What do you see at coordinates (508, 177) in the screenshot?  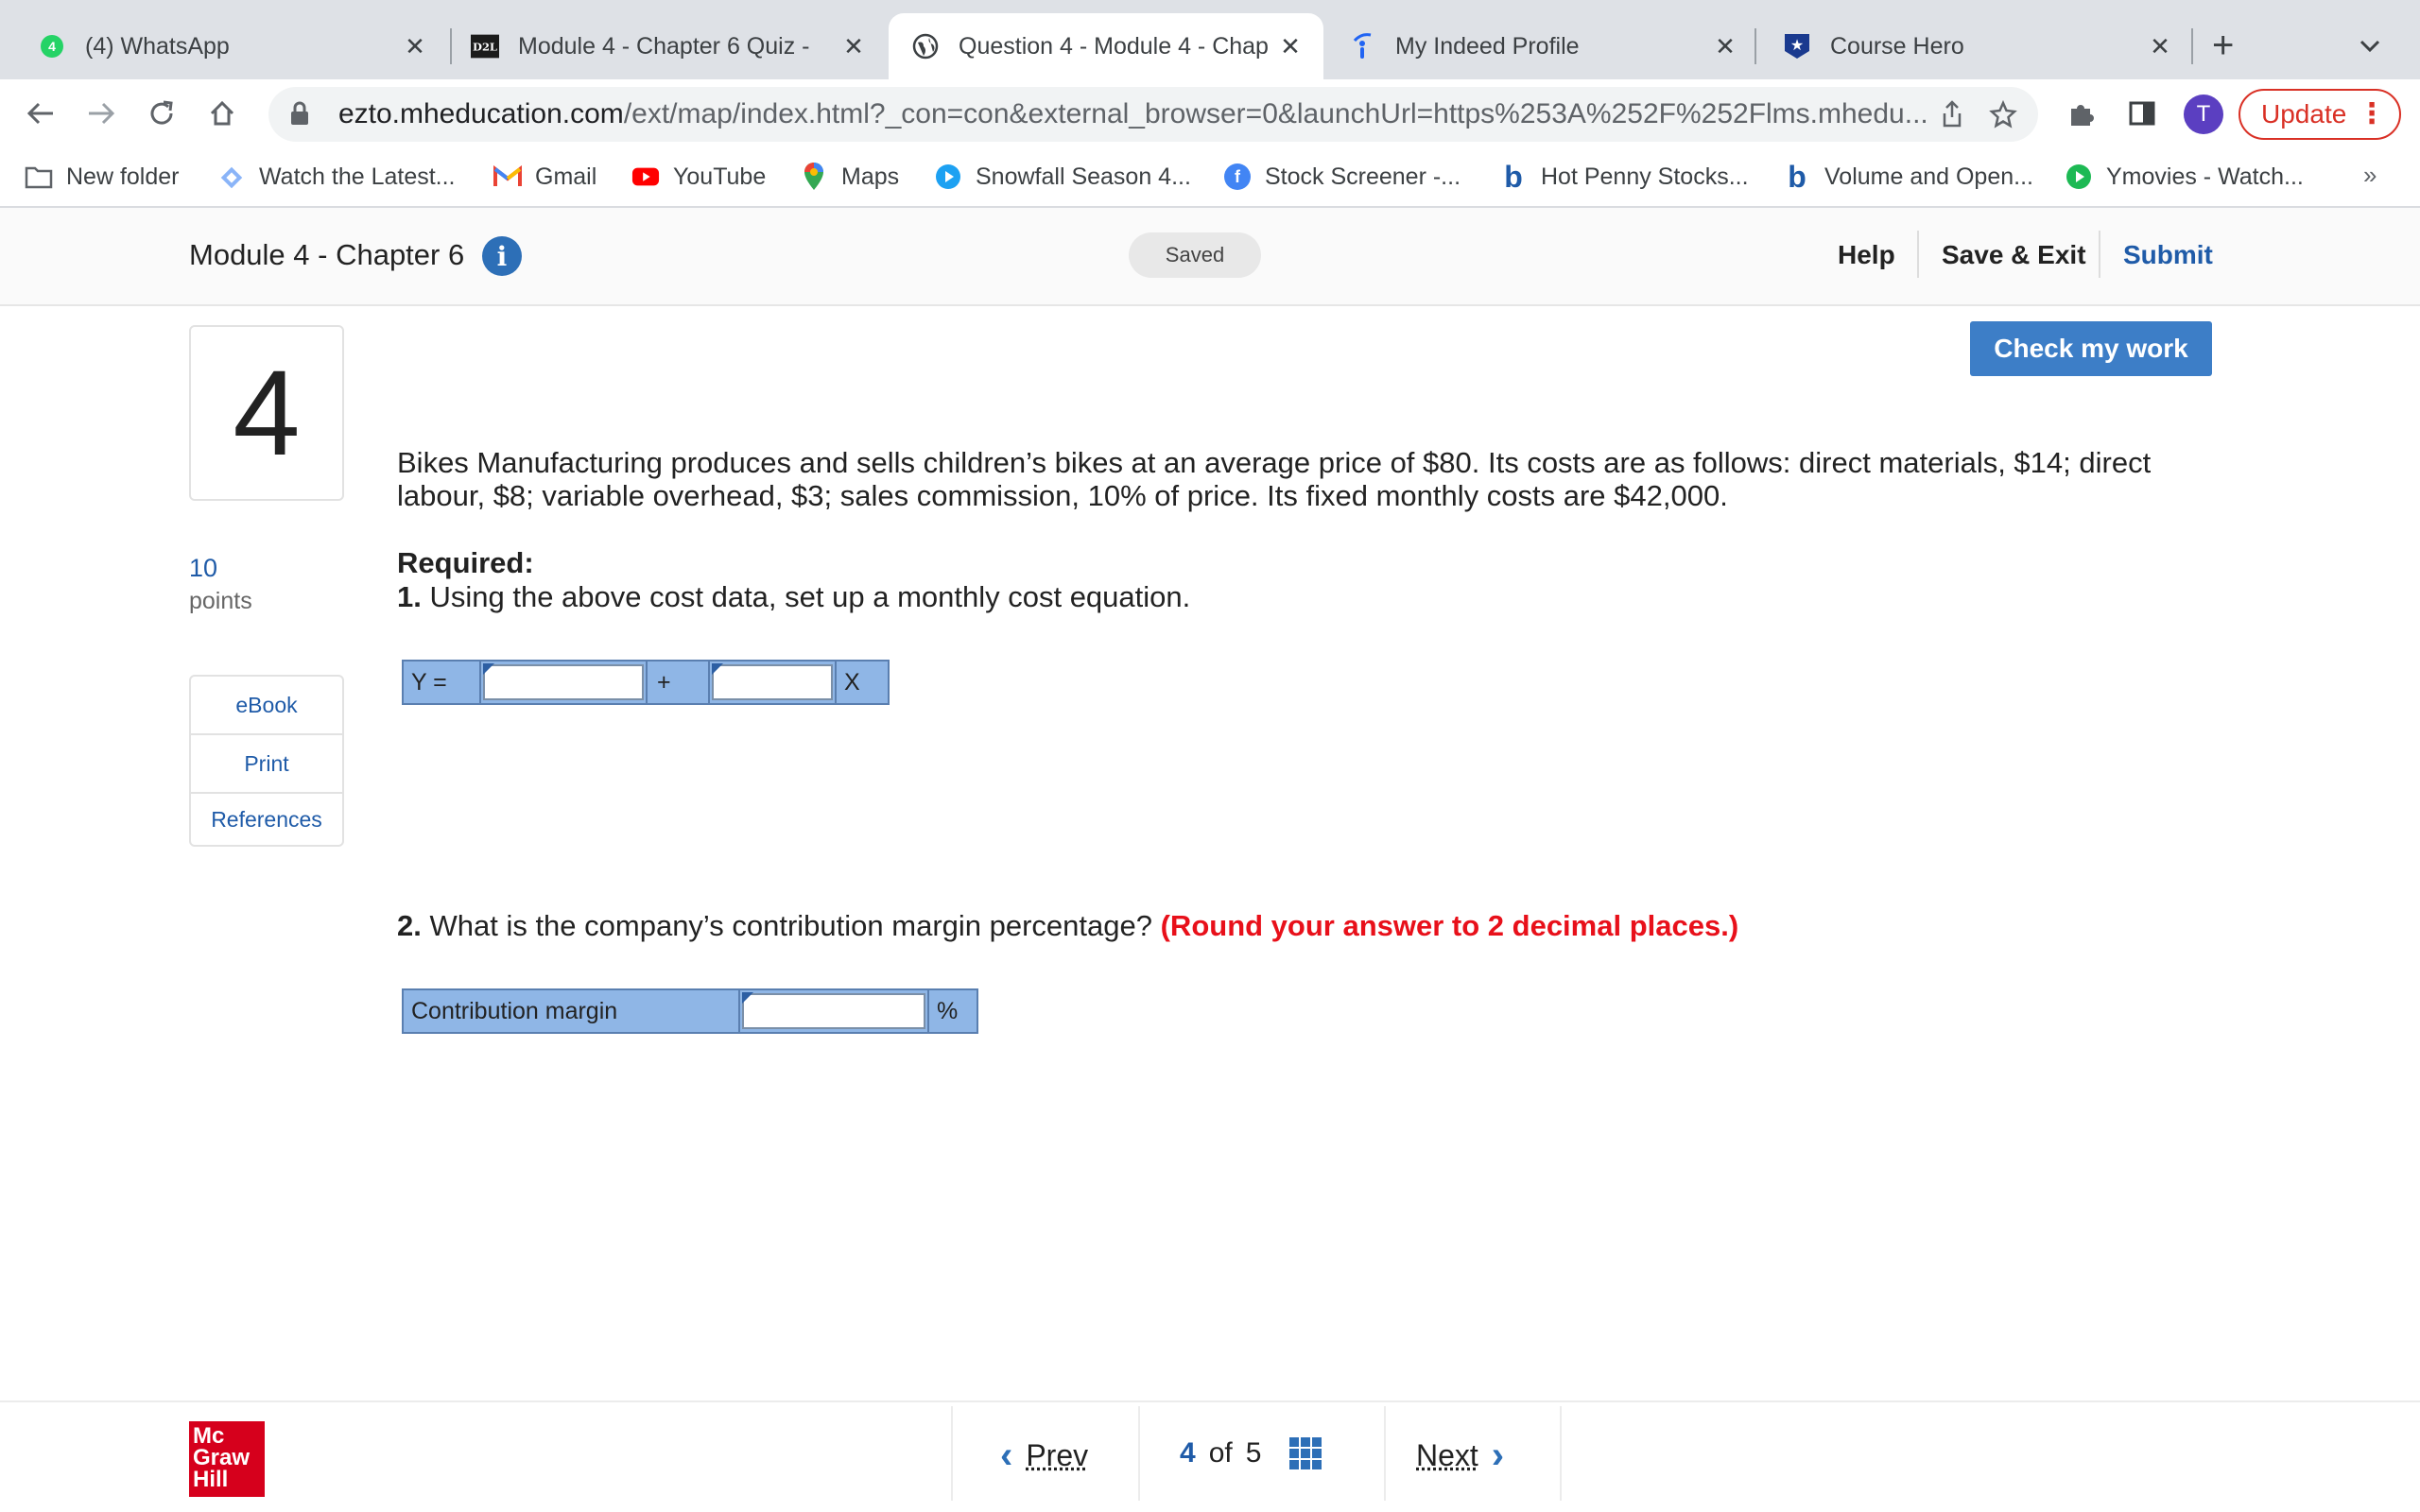 I see `gmail-icon` at bounding box center [508, 177].